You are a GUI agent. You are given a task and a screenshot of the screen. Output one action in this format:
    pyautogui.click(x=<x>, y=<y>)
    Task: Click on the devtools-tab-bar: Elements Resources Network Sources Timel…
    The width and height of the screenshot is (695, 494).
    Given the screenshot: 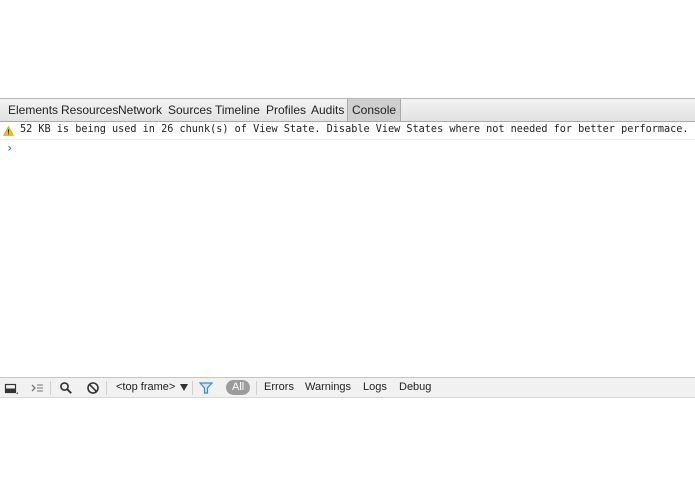 What is the action you would take?
    pyautogui.click(x=347, y=110)
    